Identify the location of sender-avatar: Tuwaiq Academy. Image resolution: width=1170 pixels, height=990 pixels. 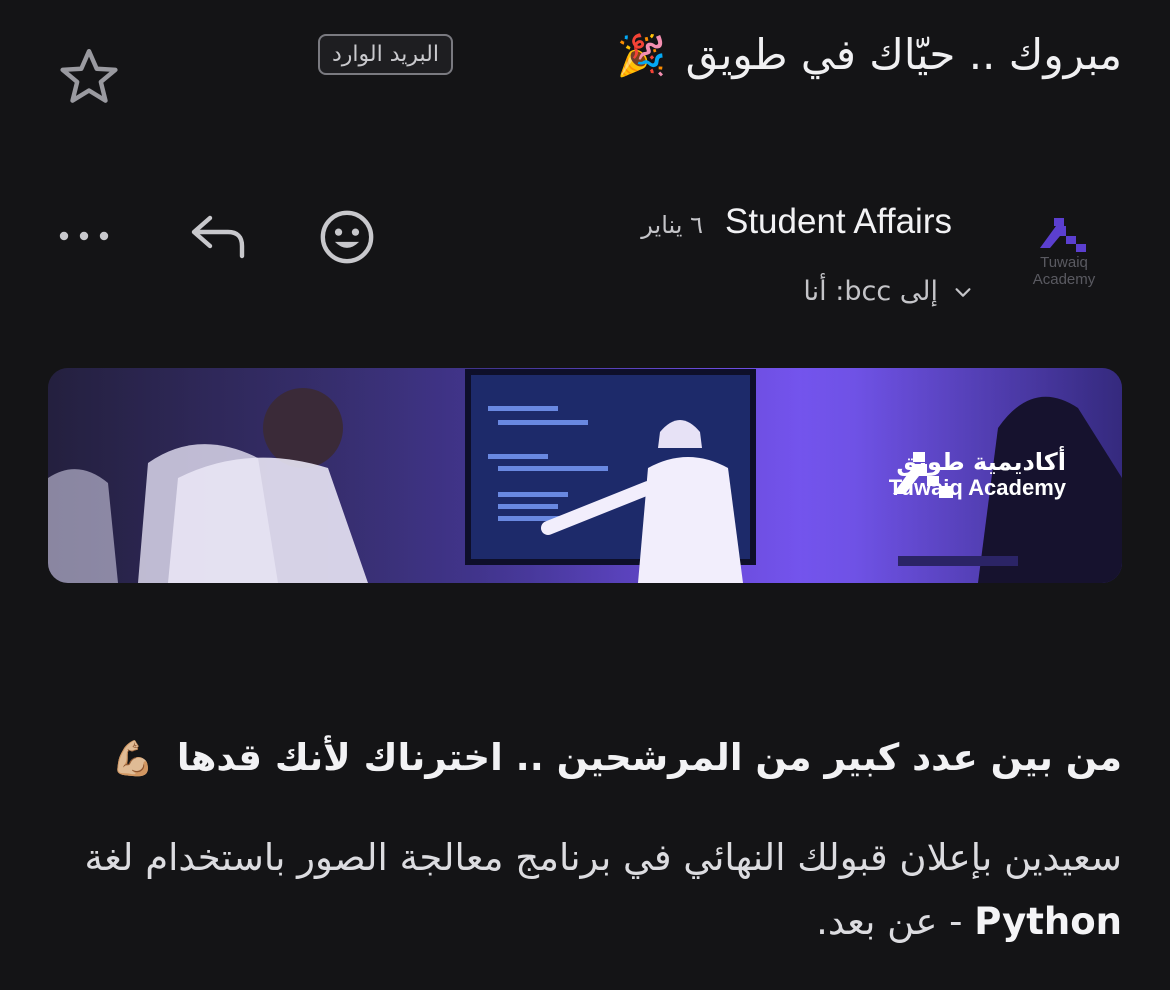
(1064, 260).